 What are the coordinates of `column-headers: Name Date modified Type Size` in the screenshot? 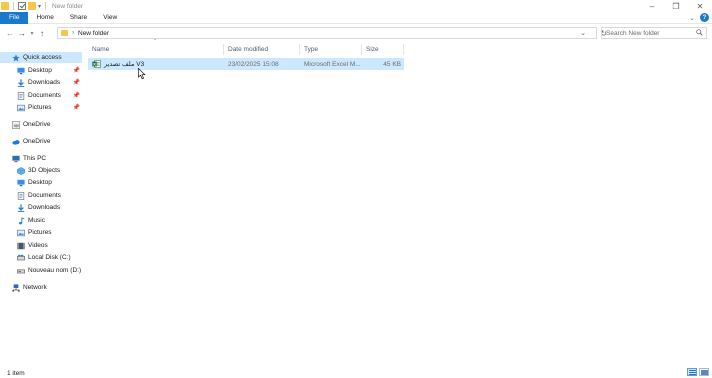 It's located at (248, 49).